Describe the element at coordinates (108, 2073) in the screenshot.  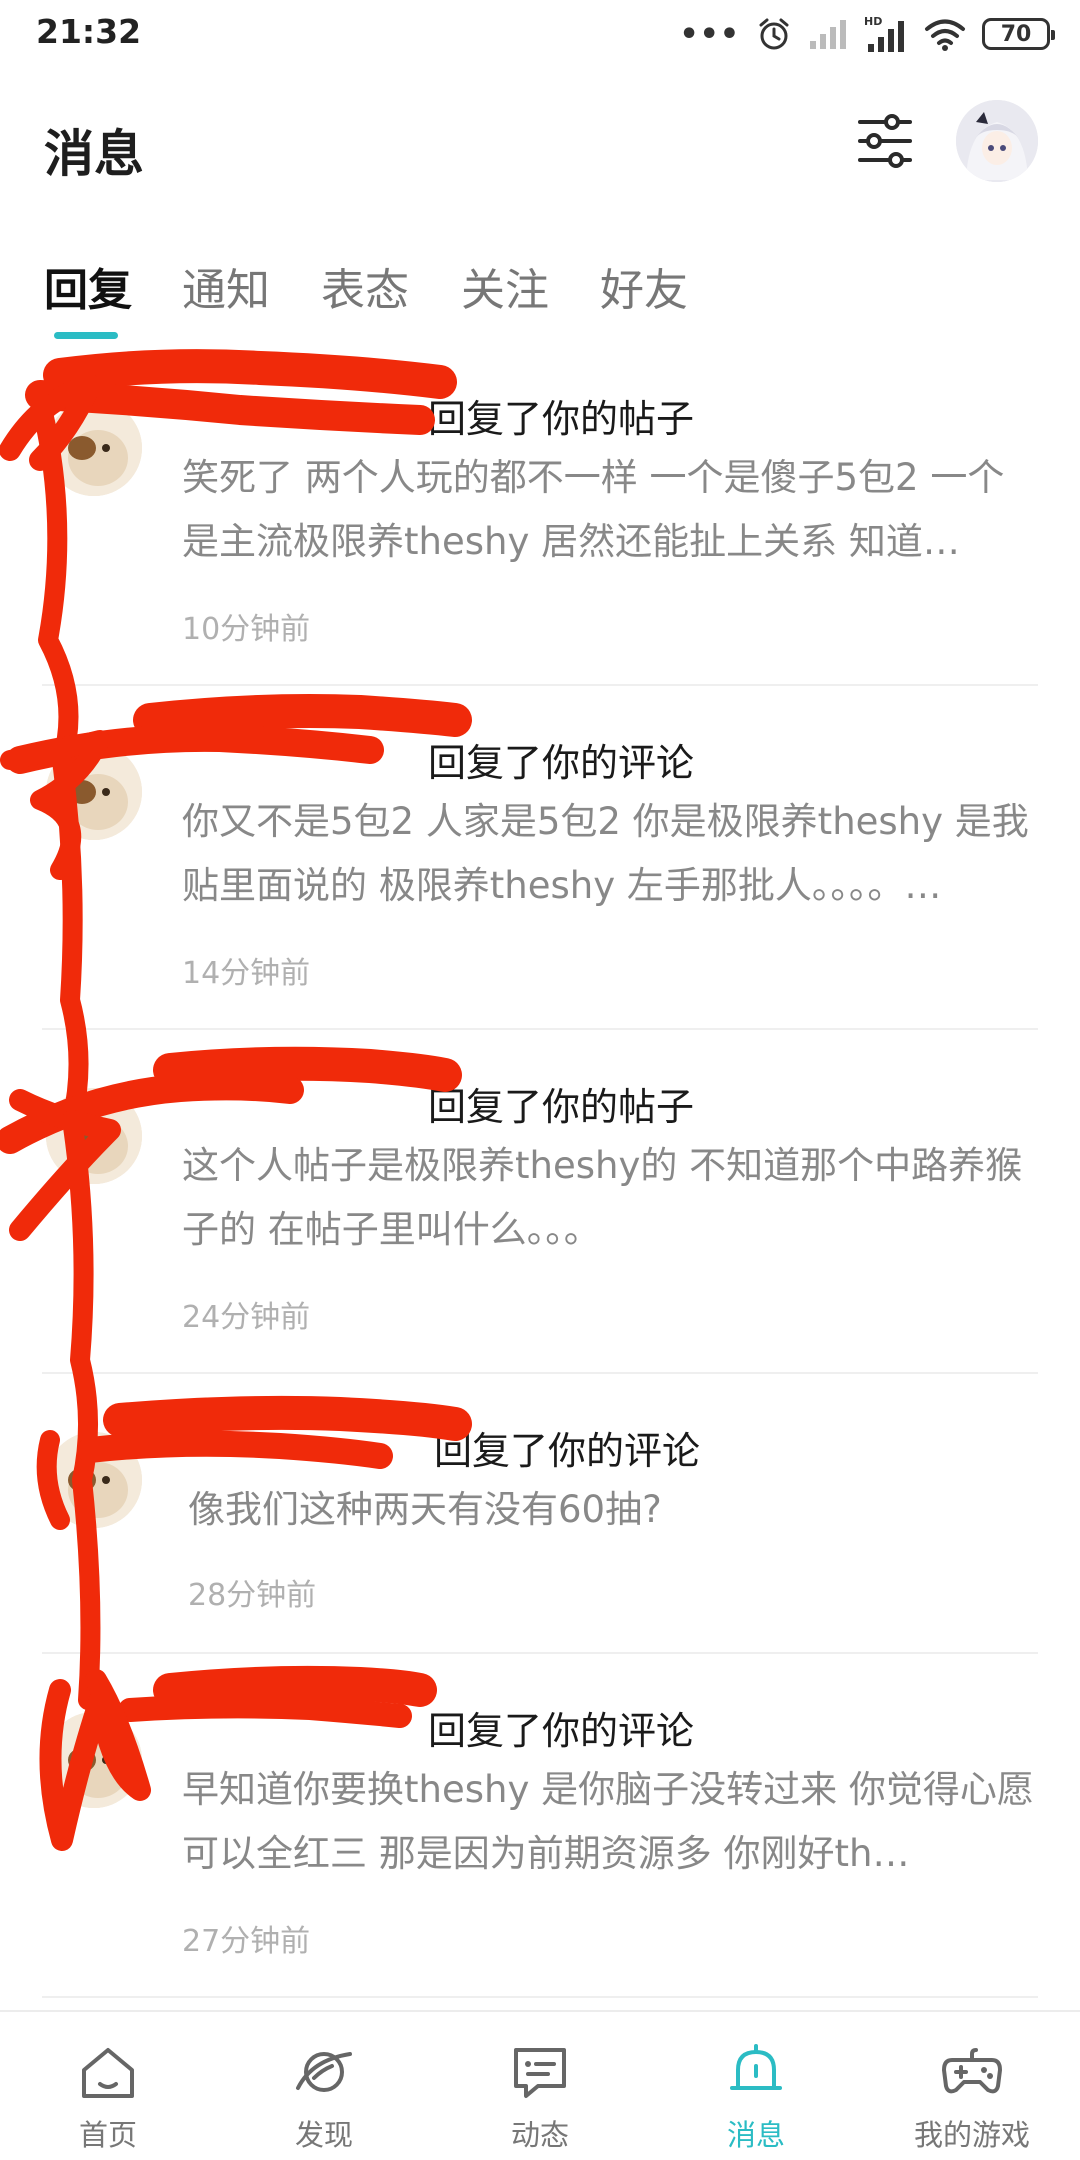
I see `home-icon` at that location.